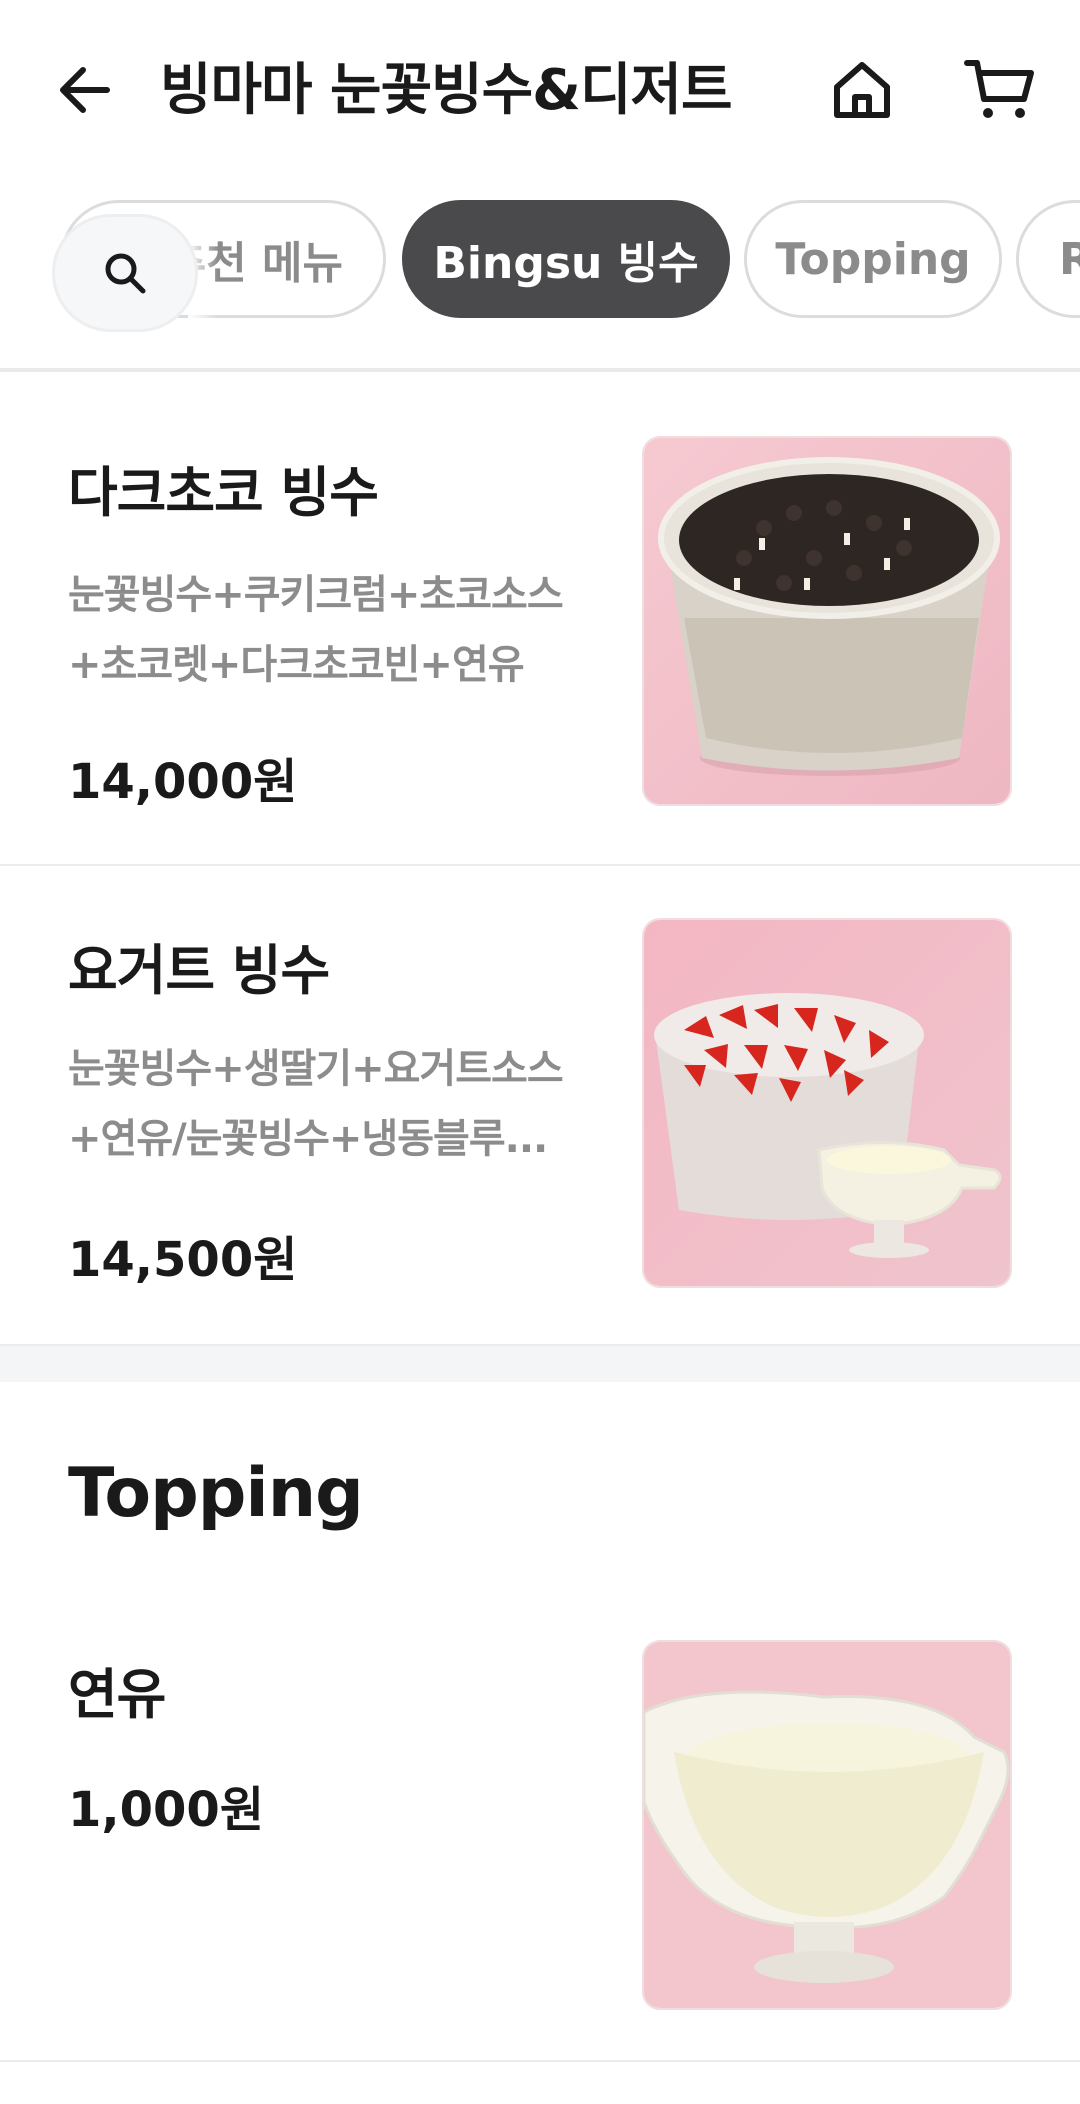 This screenshot has width=1080, height=2104. What do you see at coordinates (183, 782) in the screenshot?
I see `item-price: 14,000원` at bounding box center [183, 782].